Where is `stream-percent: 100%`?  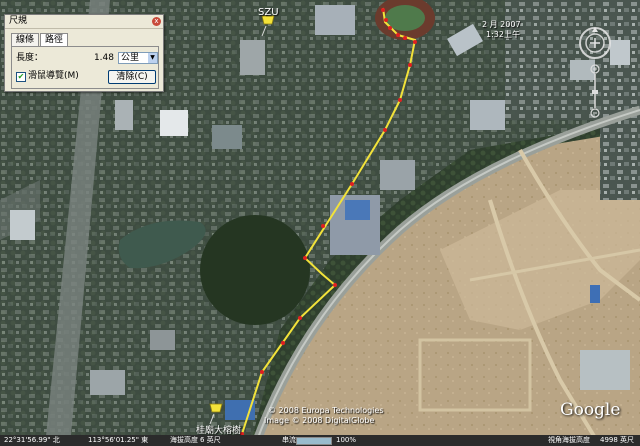 stream-percent: 100% is located at coordinates (346, 440).